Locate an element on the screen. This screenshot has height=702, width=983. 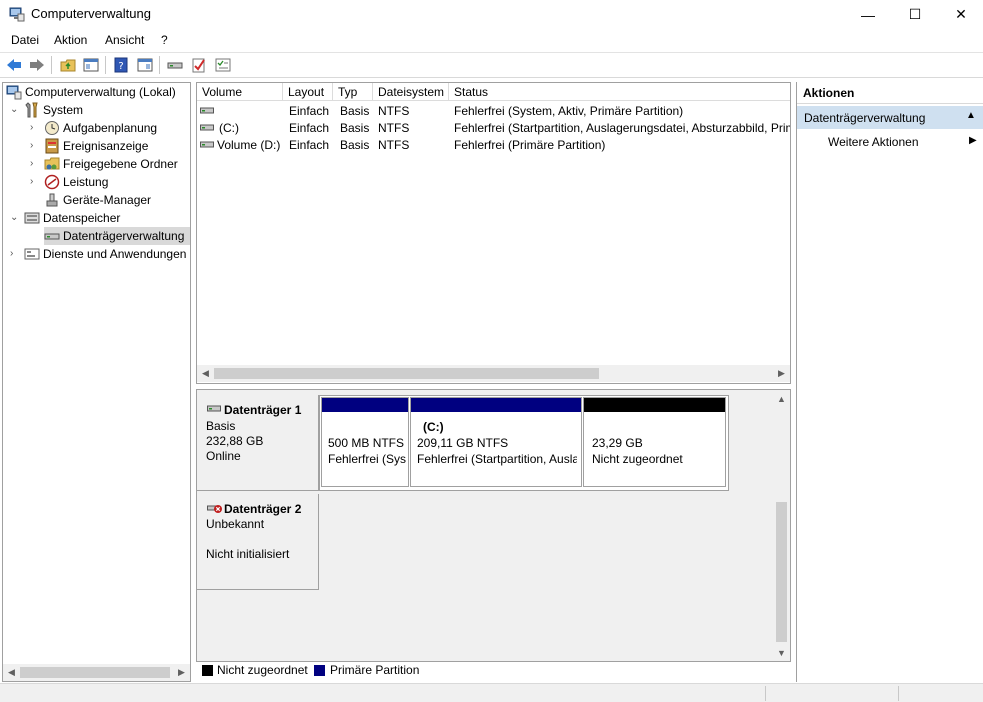
tree-item-aufgabenplanung: Aufgabenplanung is located at coordinates (100, 128).